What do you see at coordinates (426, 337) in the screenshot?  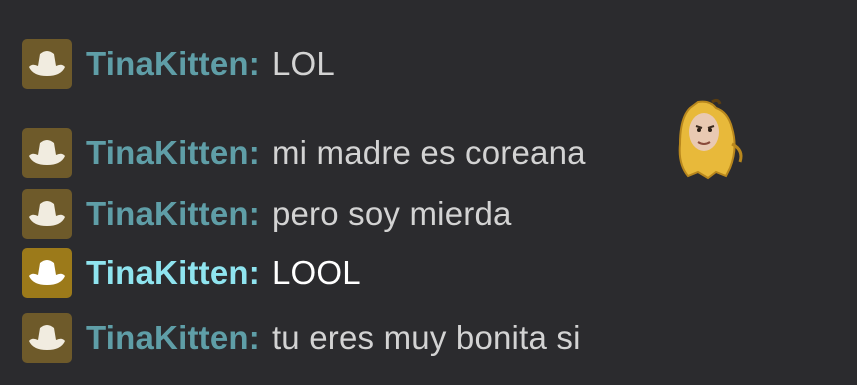 I see `chat-message-text: tu eres muy bonita si` at bounding box center [426, 337].